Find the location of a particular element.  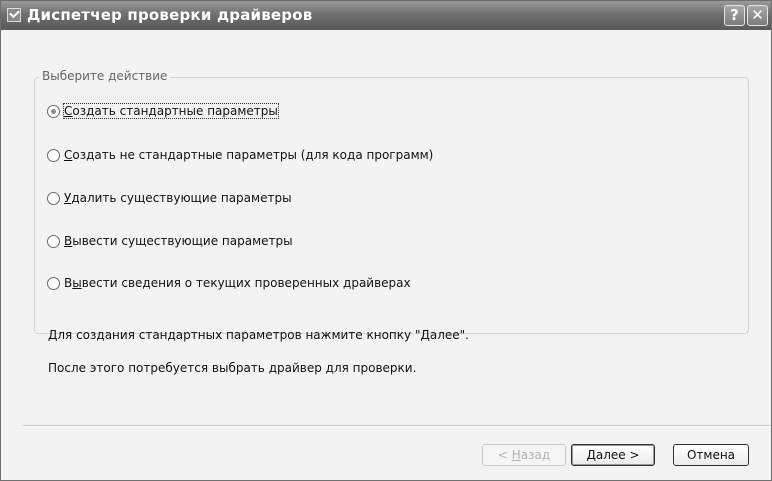

button-separator is located at coordinates (397, 426).